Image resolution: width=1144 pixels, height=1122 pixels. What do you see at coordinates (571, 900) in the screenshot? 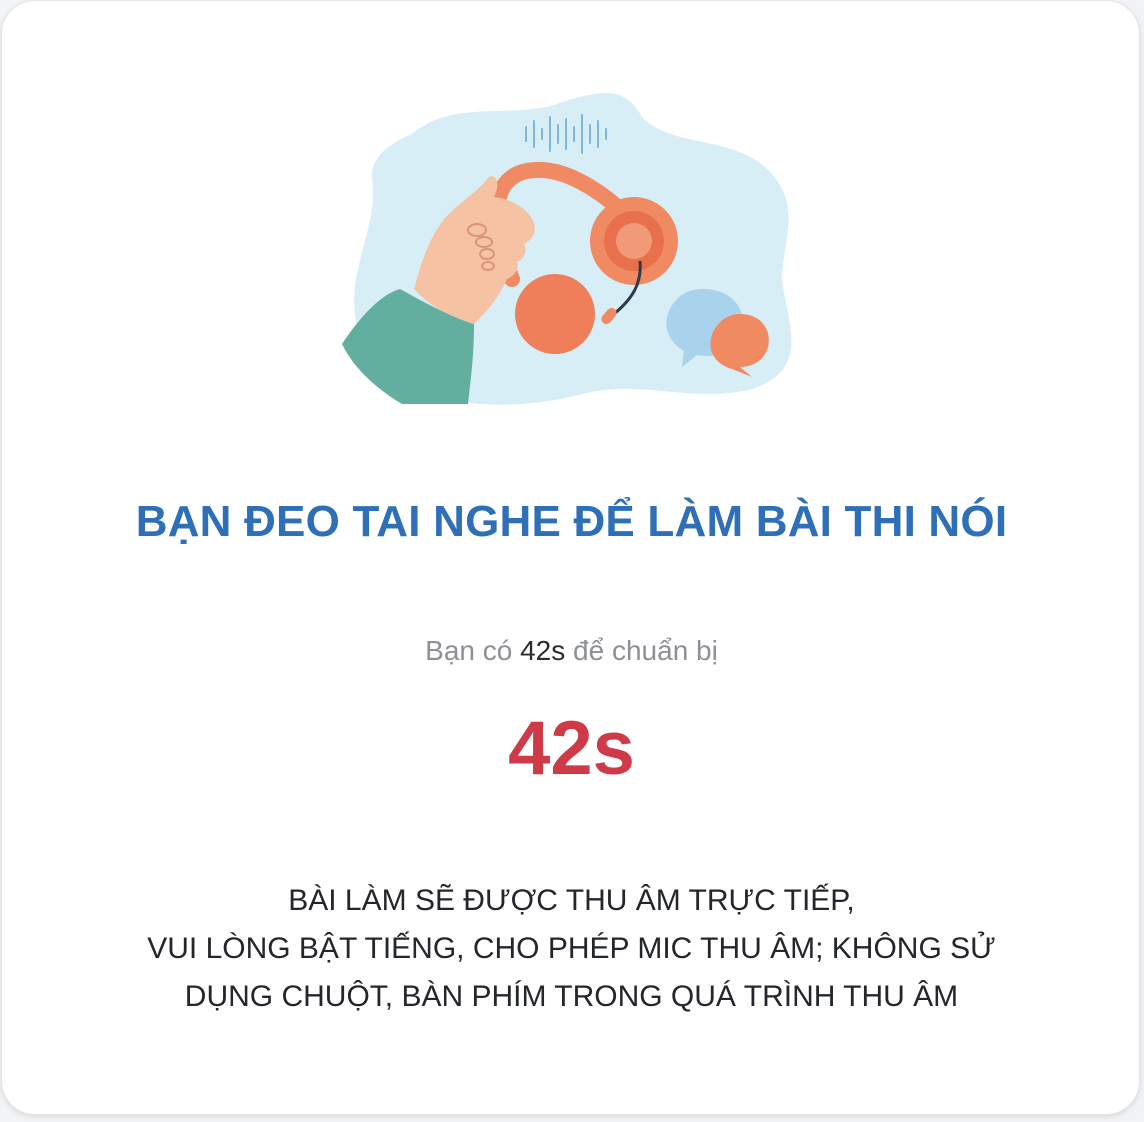
I see `notice-line-1: BÀI LÀM SẼ ĐƯỢC THU ÂM TRỰC TIẾP,` at bounding box center [571, 900].